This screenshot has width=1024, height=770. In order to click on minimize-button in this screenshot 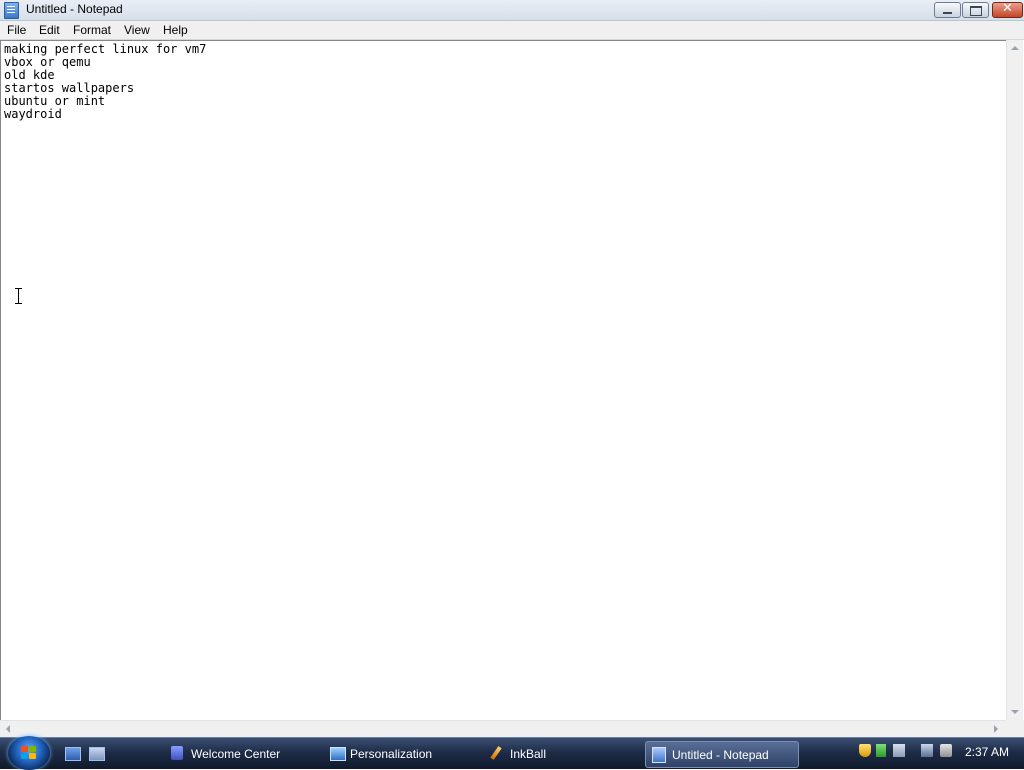, I will do `click(947, 10)`.